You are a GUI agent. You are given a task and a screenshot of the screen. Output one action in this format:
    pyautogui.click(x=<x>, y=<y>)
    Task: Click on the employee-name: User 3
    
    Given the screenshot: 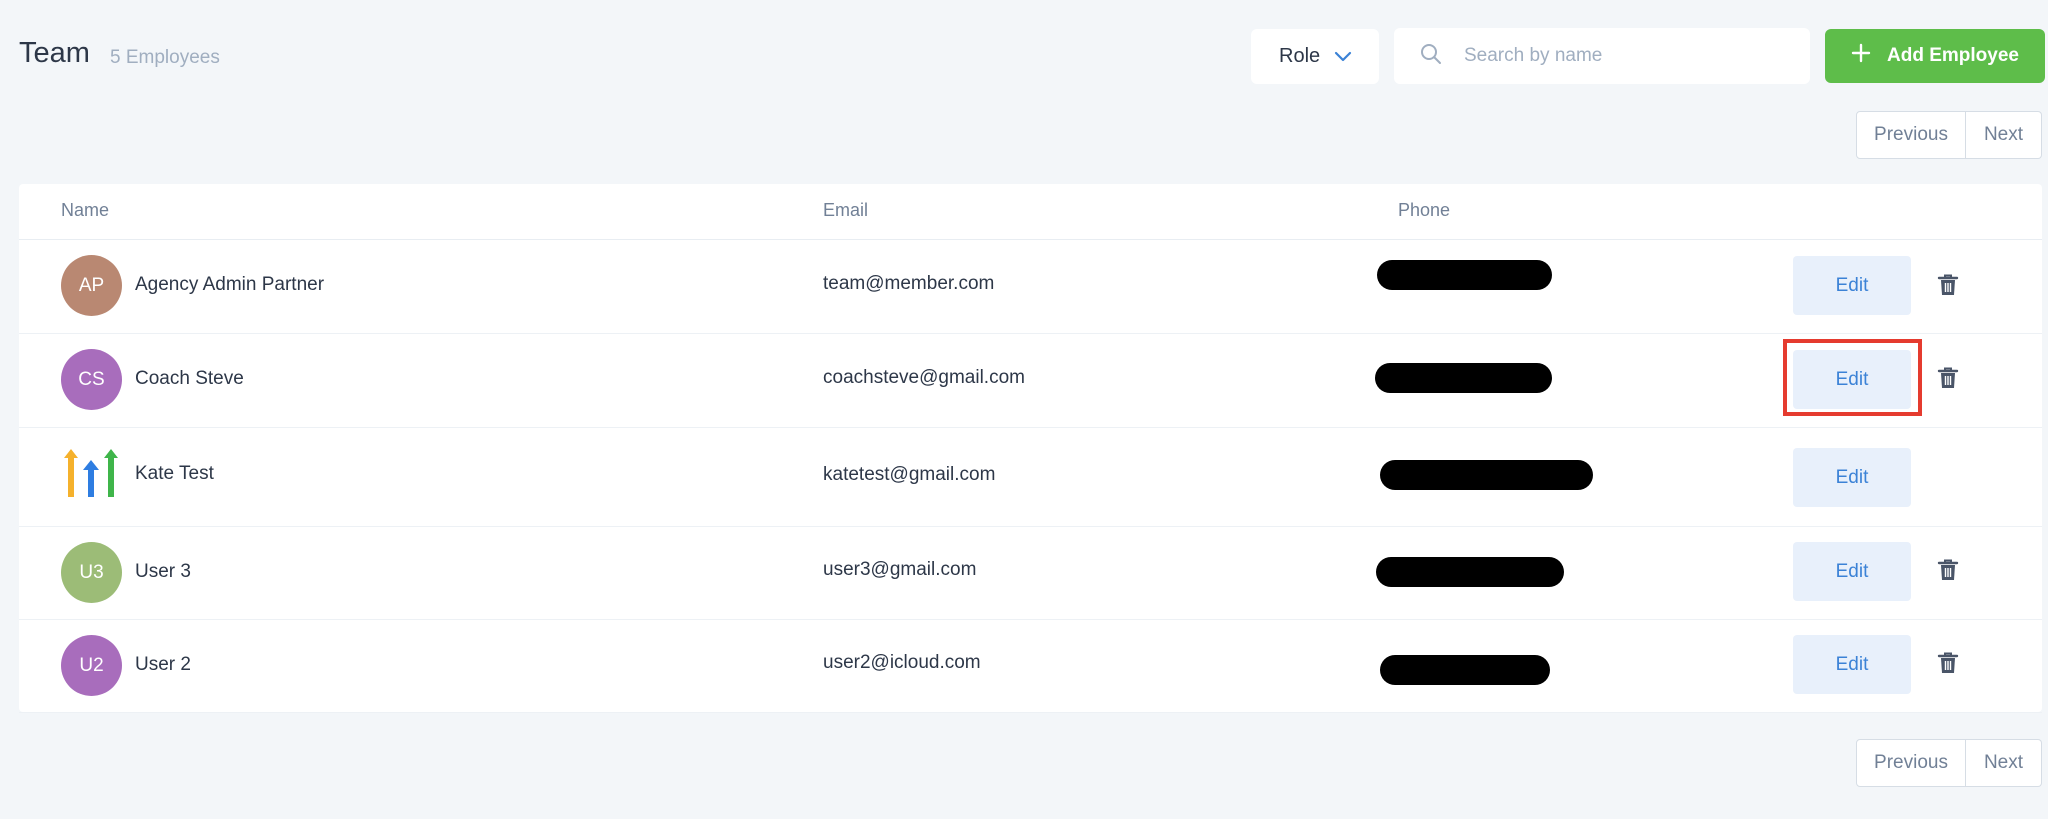 What is the action you would take?
    pyautogui.click(x=163, y=571)
    